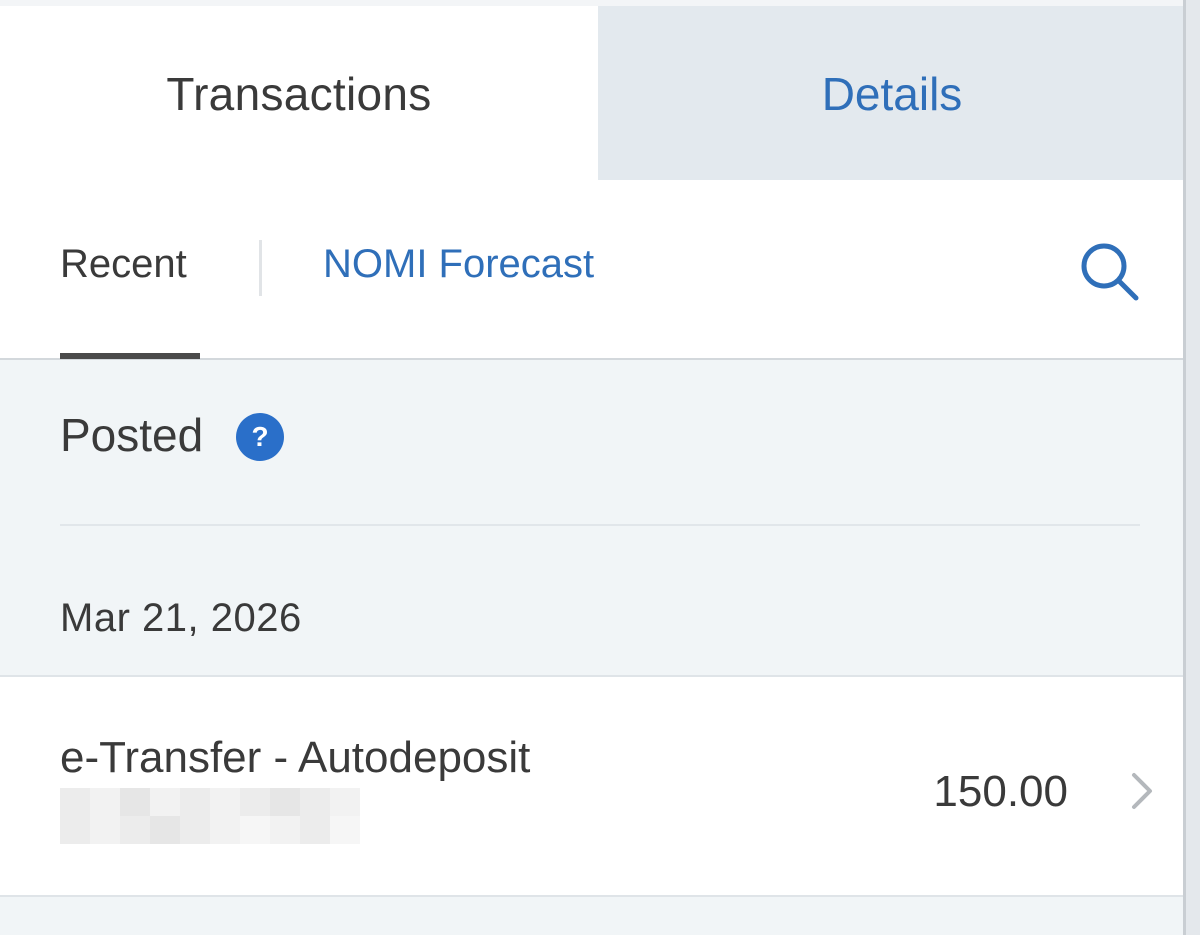  What do you see at coordinates (600, 525) in the screenshot?
I see `posted-divider` at bounding box center [600, 525].